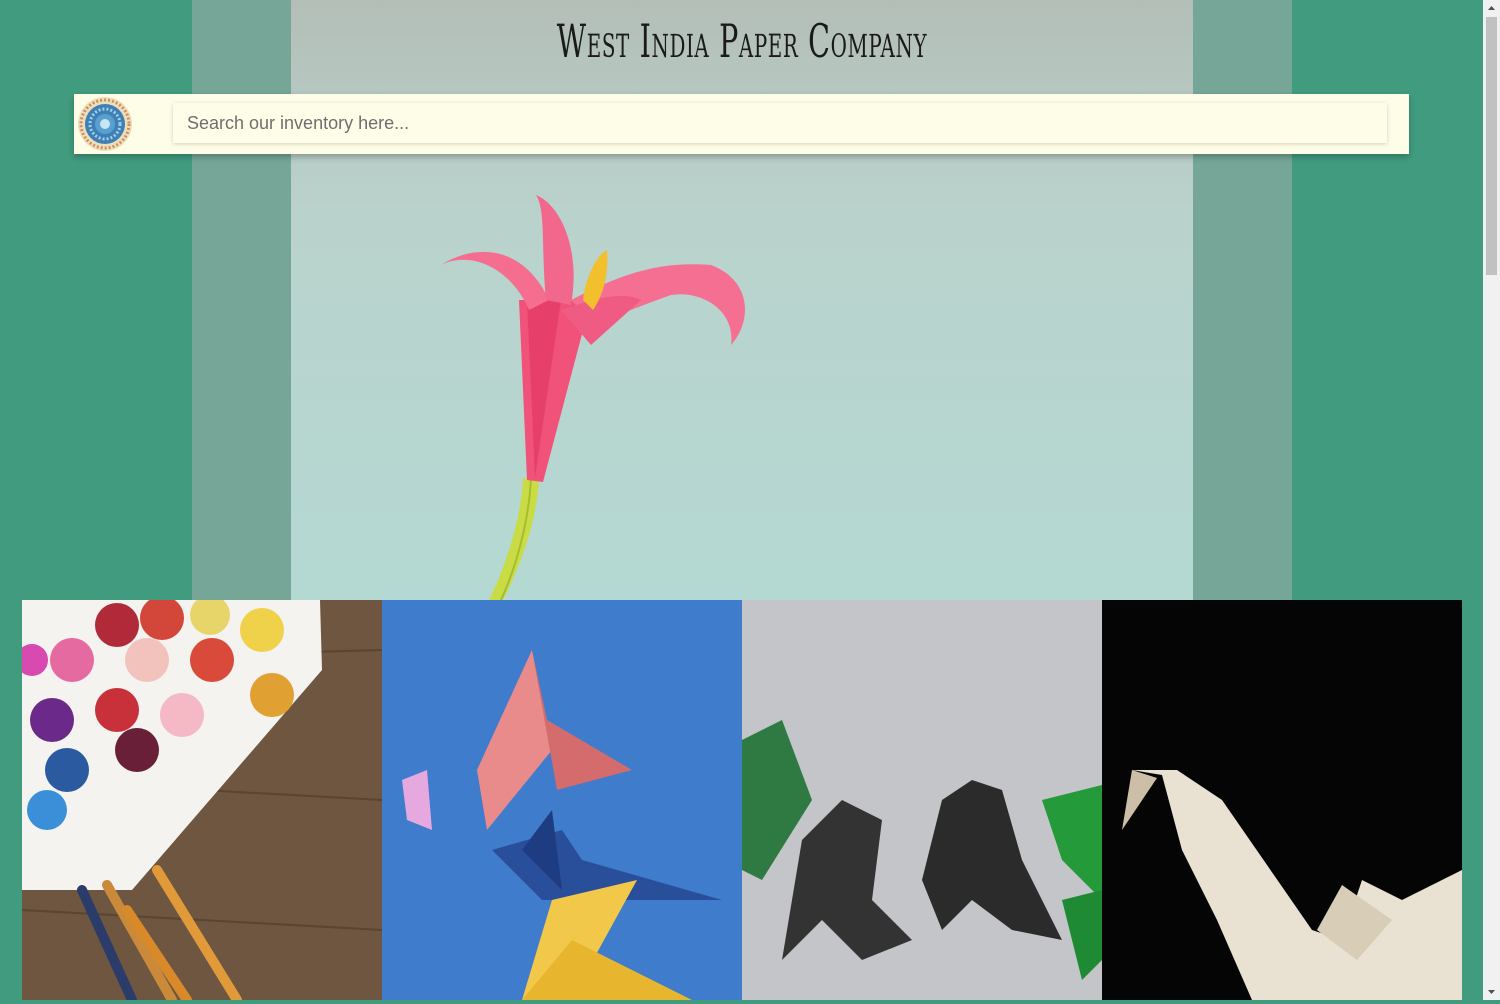  I want to click on gallery-image-origami-swan-black, so click(1282, 800).